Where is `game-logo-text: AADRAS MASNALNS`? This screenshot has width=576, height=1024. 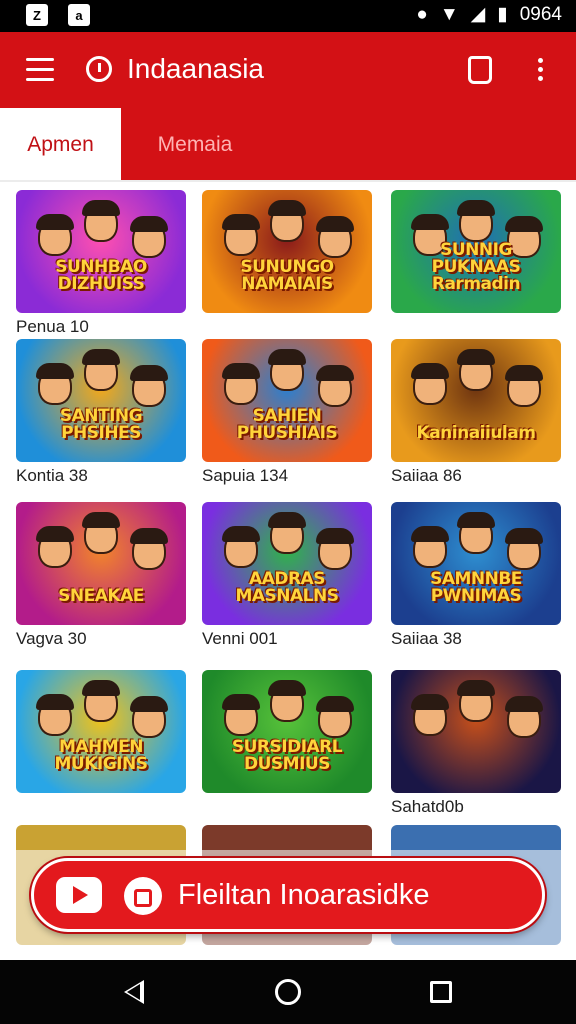
game-logo-text: AADRAS MASNALNS is located at coordinates (287, 587).